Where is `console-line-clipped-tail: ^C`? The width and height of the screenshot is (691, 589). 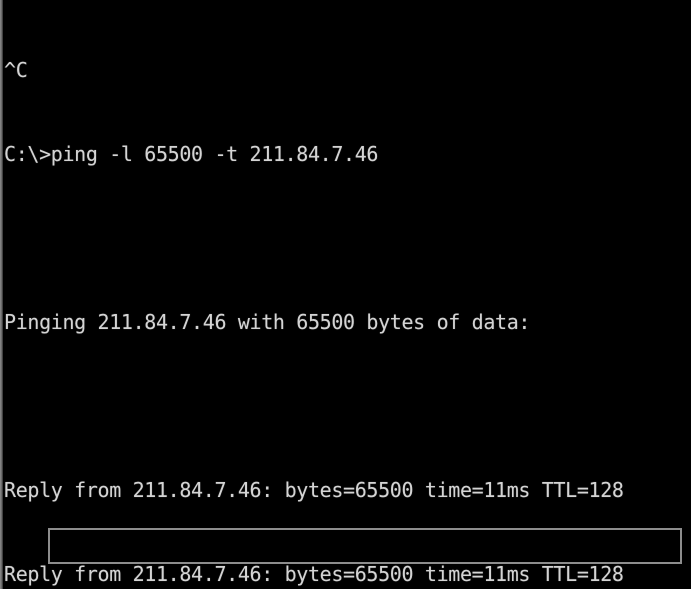
console-line-clipped-tail: ^C is located at coordinates (347, 584).